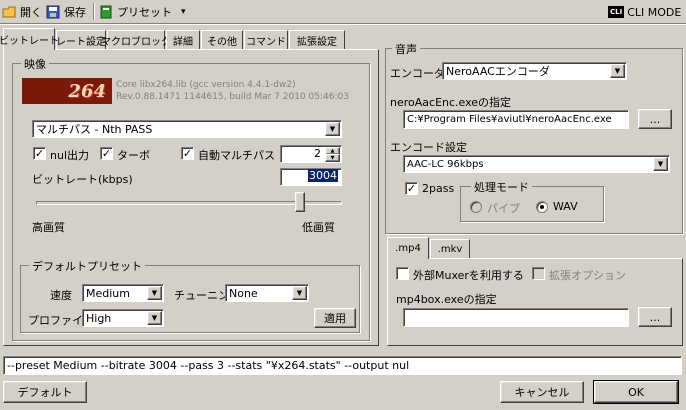 This screenshot has height=410, width=686. I want to click on bitrate-input: 3004, so click(311, 177).